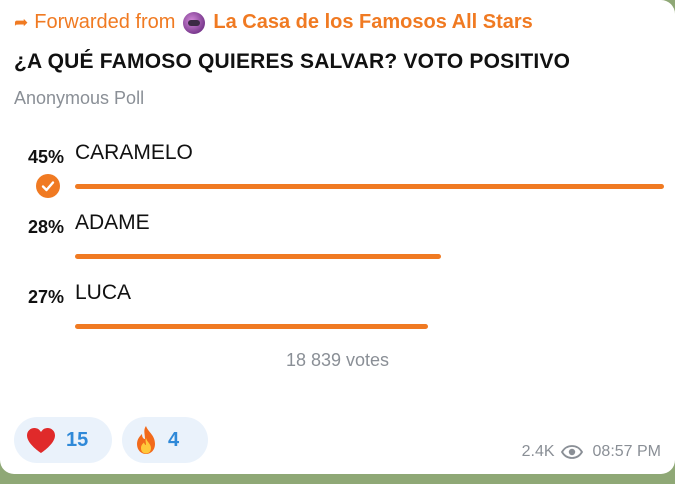  What do you see at coordinates (538, 451) in the screenshot?
I see `view-count: 2.4K` at bounding box center [538, 451].